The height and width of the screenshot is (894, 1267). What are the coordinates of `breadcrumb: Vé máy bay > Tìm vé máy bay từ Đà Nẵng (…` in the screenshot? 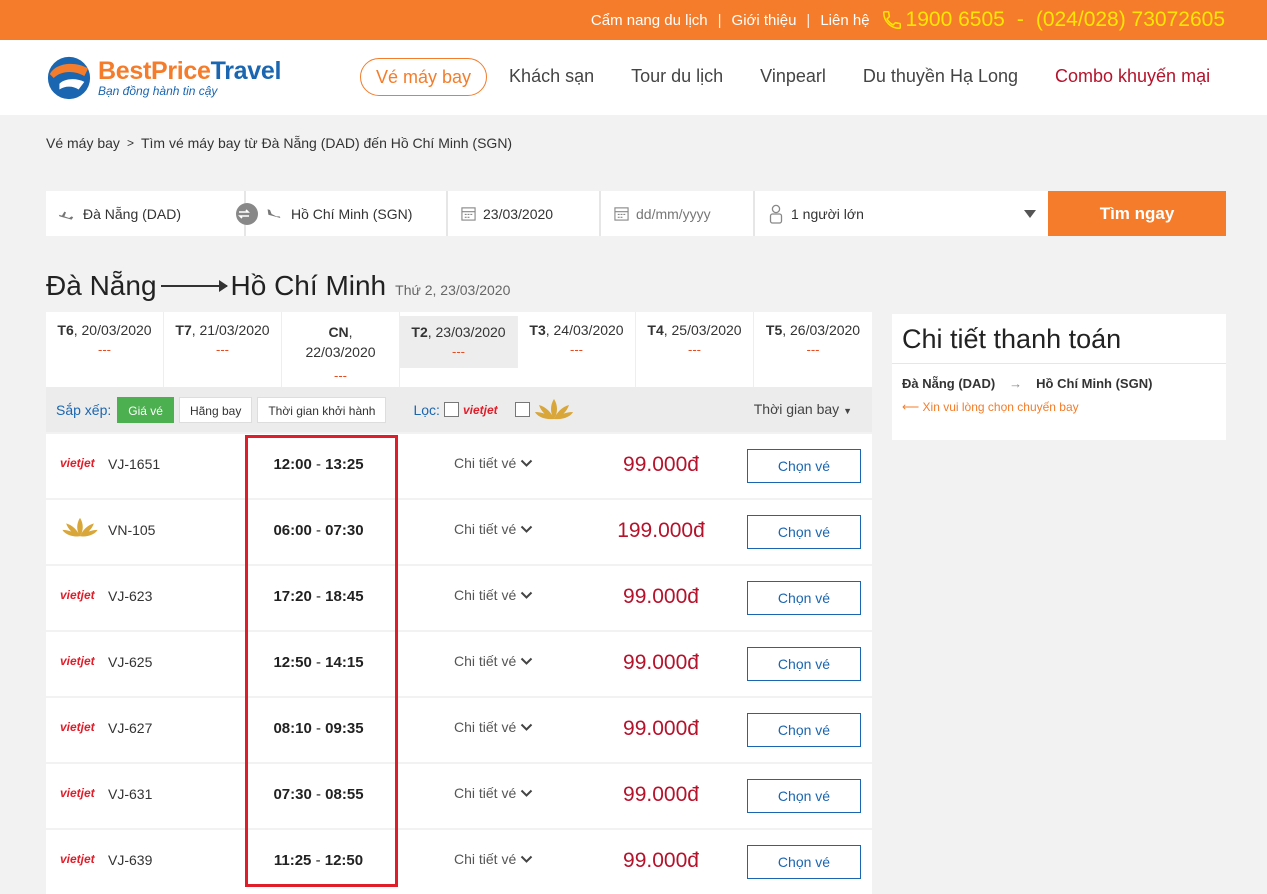 It's located at (279, 143).